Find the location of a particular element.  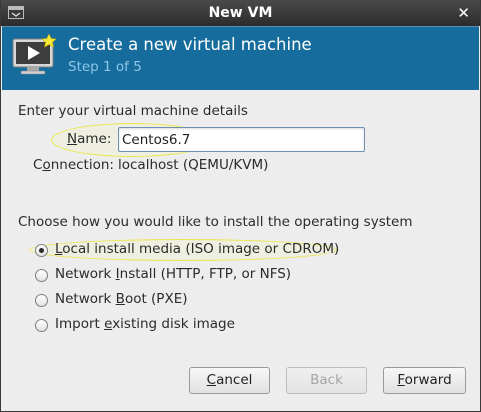

radio-label: Import existing disk image is located at coordinates (145, 324).